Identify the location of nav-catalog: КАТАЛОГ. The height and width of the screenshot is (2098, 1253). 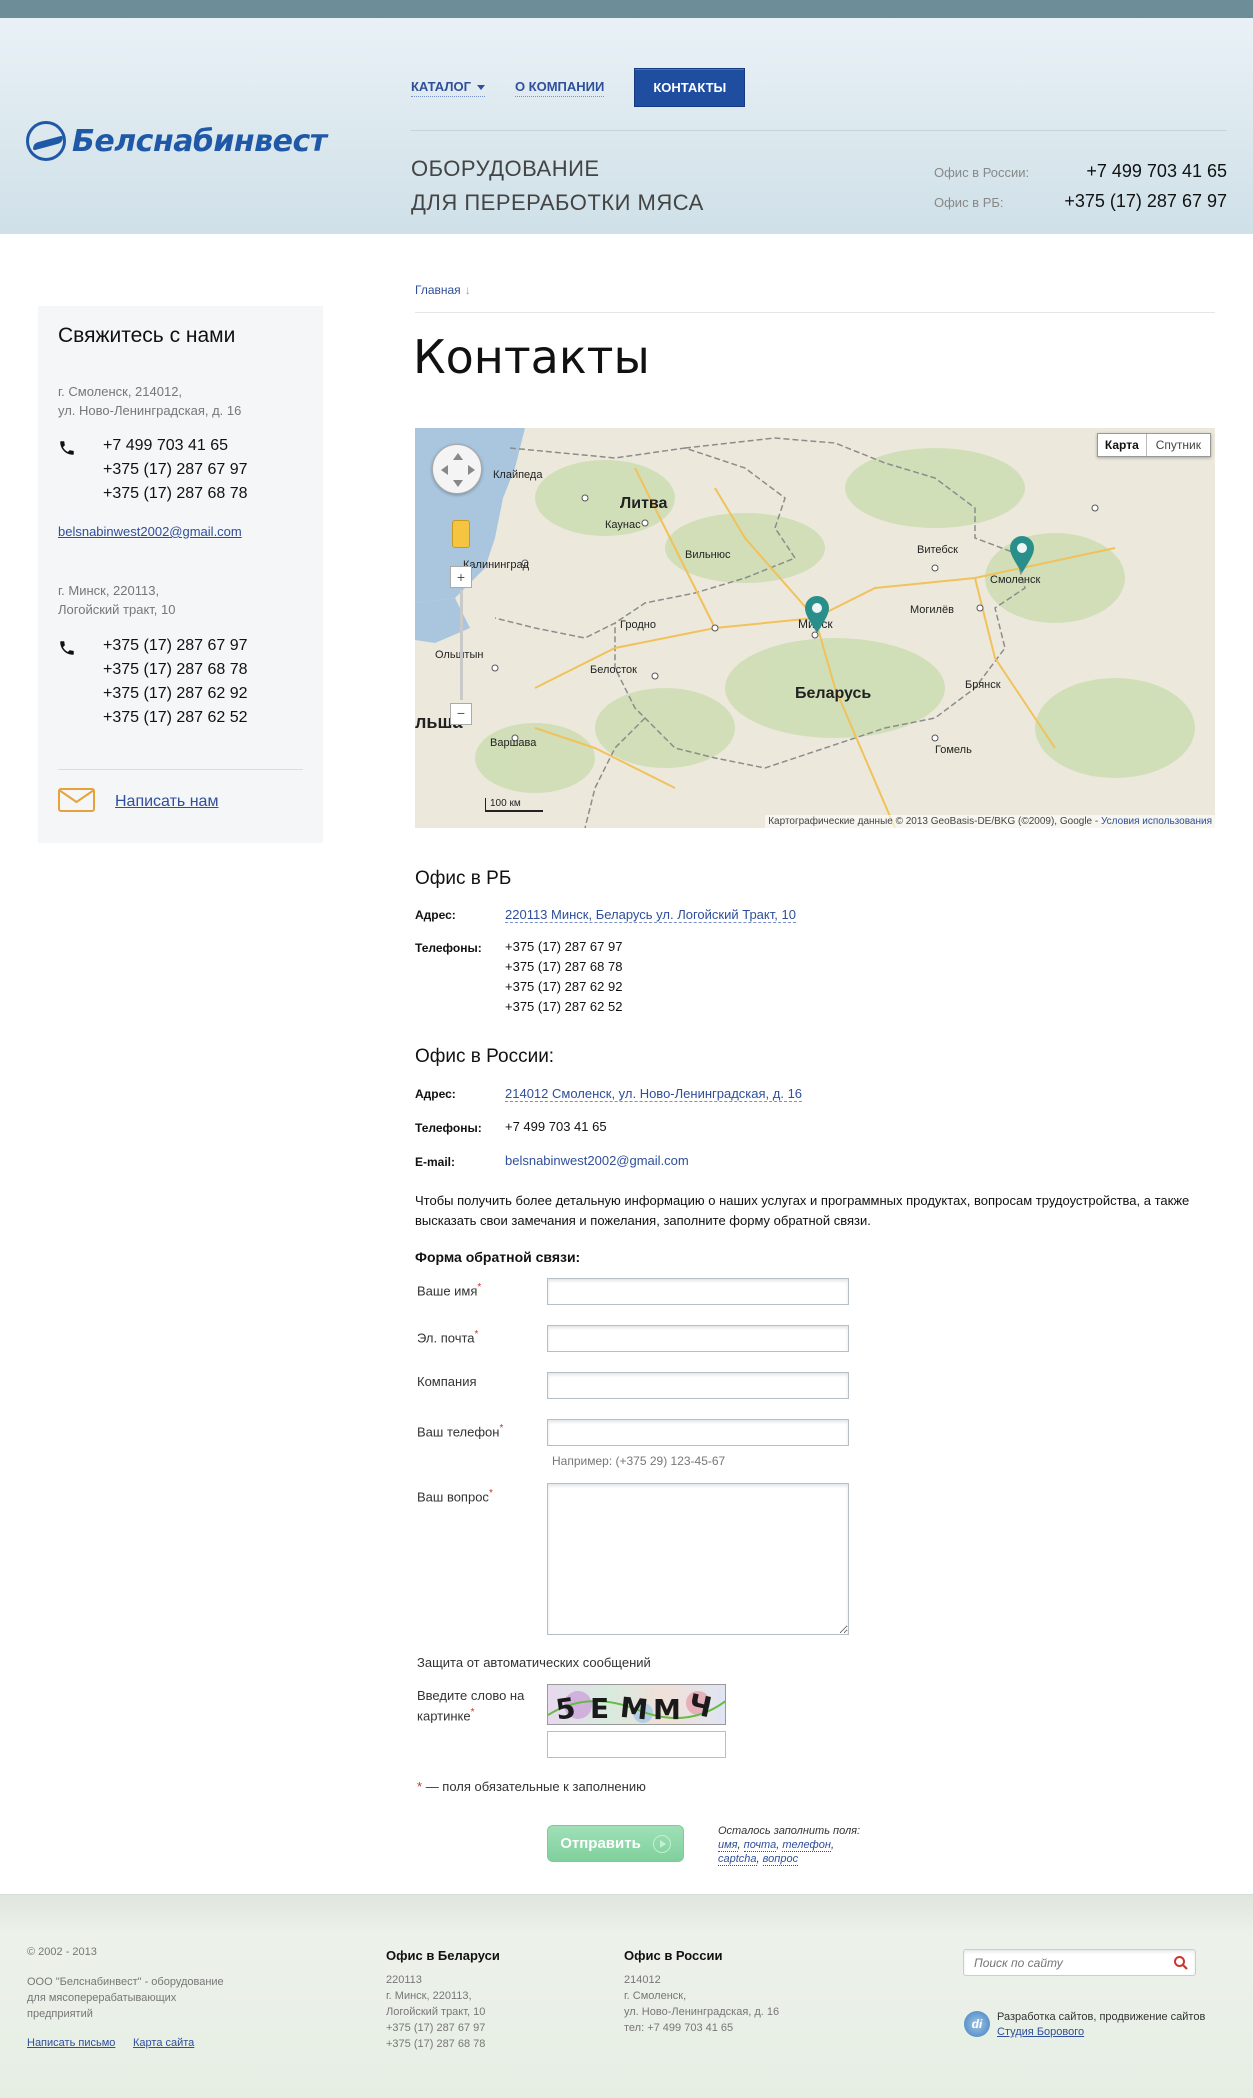
(448, 88).